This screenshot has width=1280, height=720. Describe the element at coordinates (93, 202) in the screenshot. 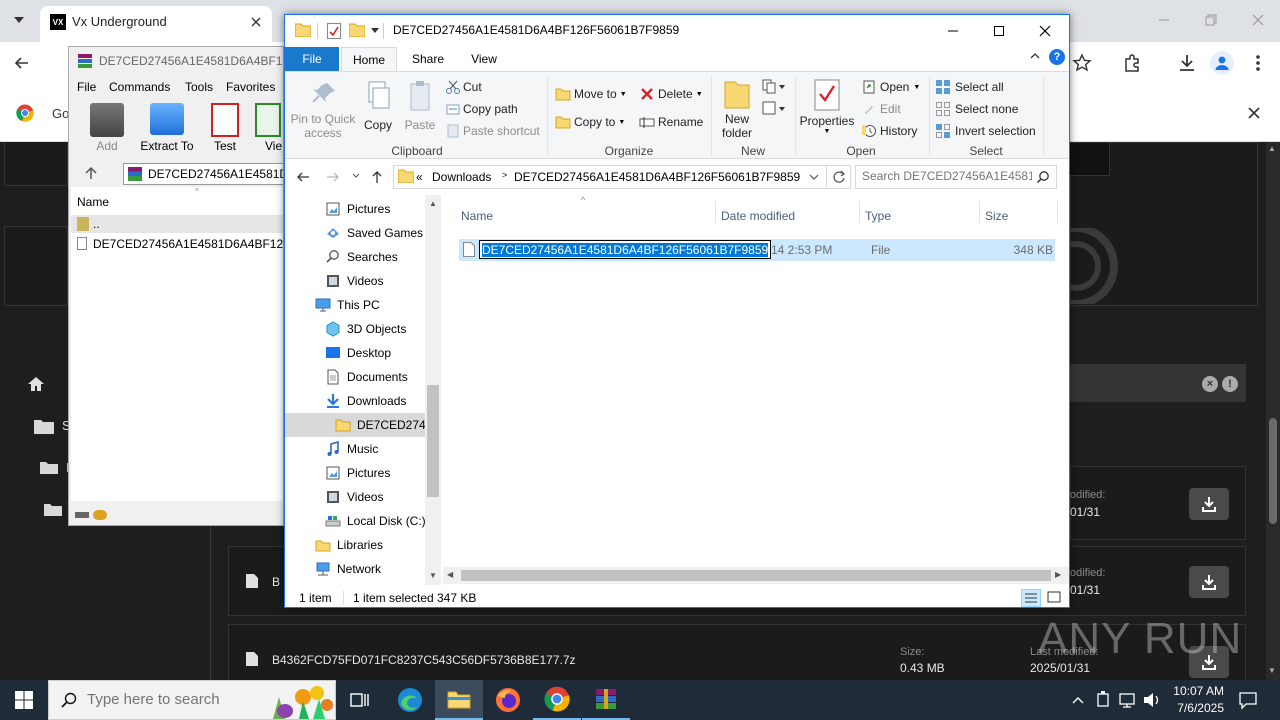

I see `winrar-name-header: Name` at that location.